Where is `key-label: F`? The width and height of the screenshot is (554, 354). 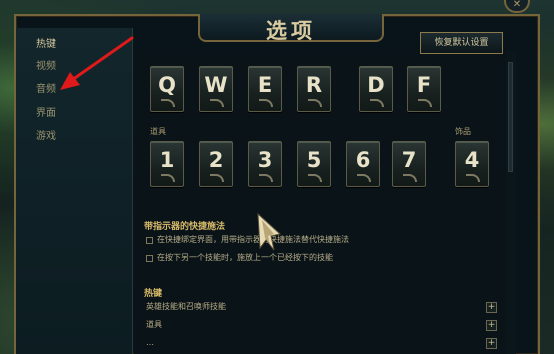
key-label: F is located at coordinates (424, 85).